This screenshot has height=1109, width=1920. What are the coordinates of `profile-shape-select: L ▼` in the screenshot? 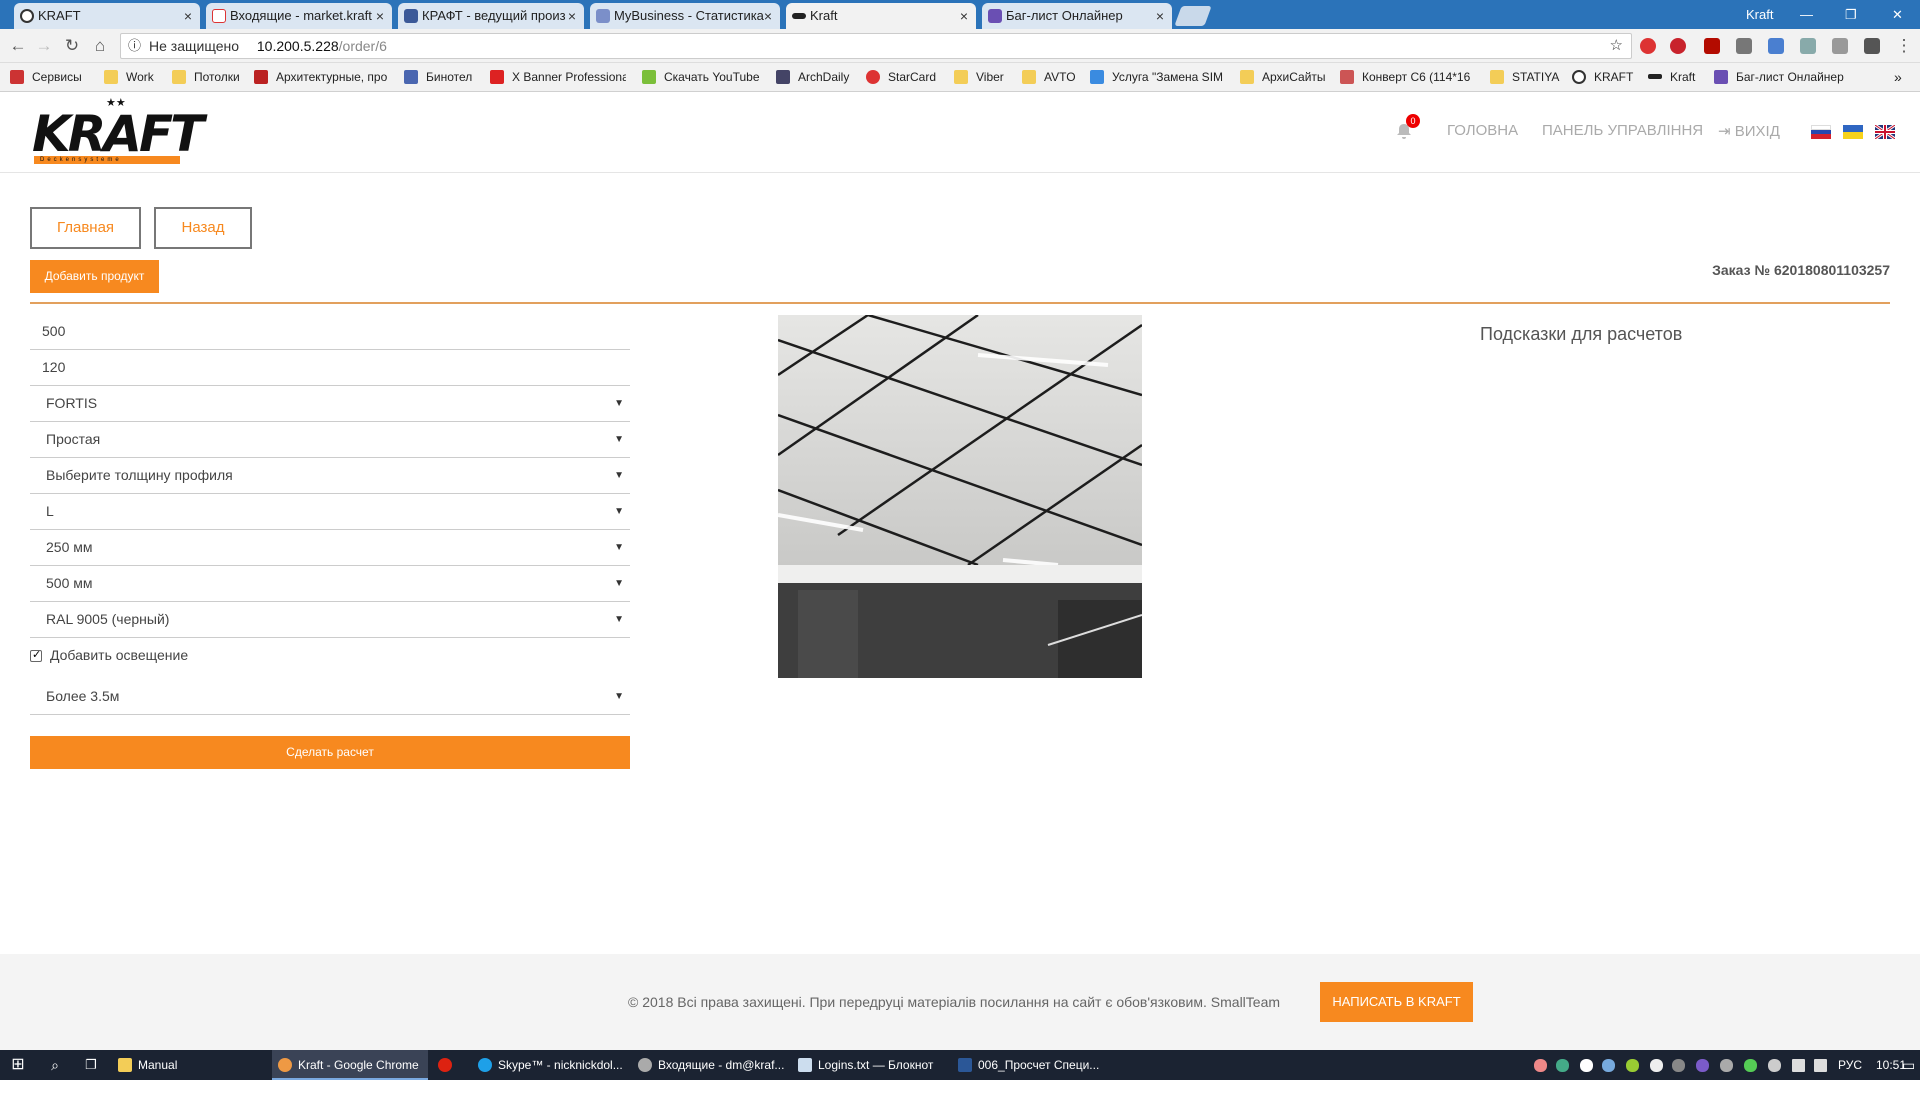 It's located at (330, 512).